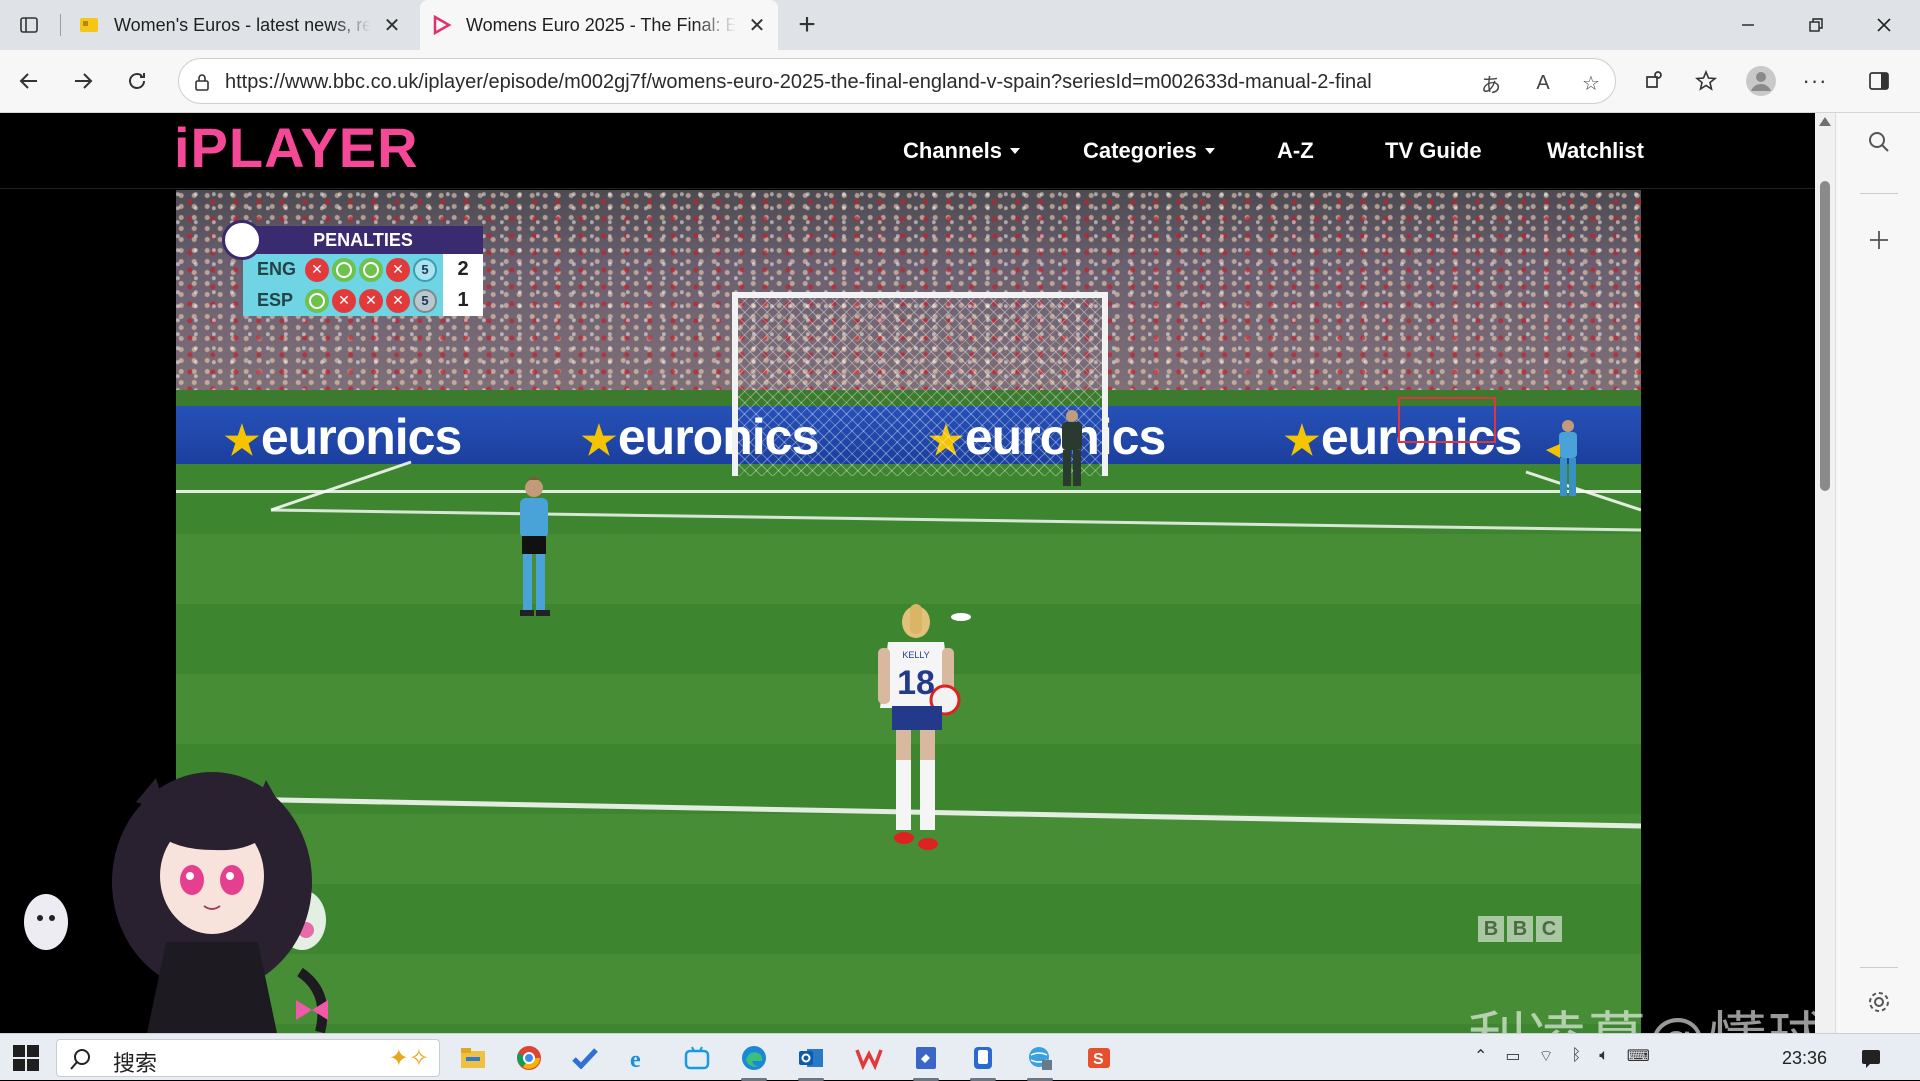  I want to click on vtuber-avatar, so click(176, 905).